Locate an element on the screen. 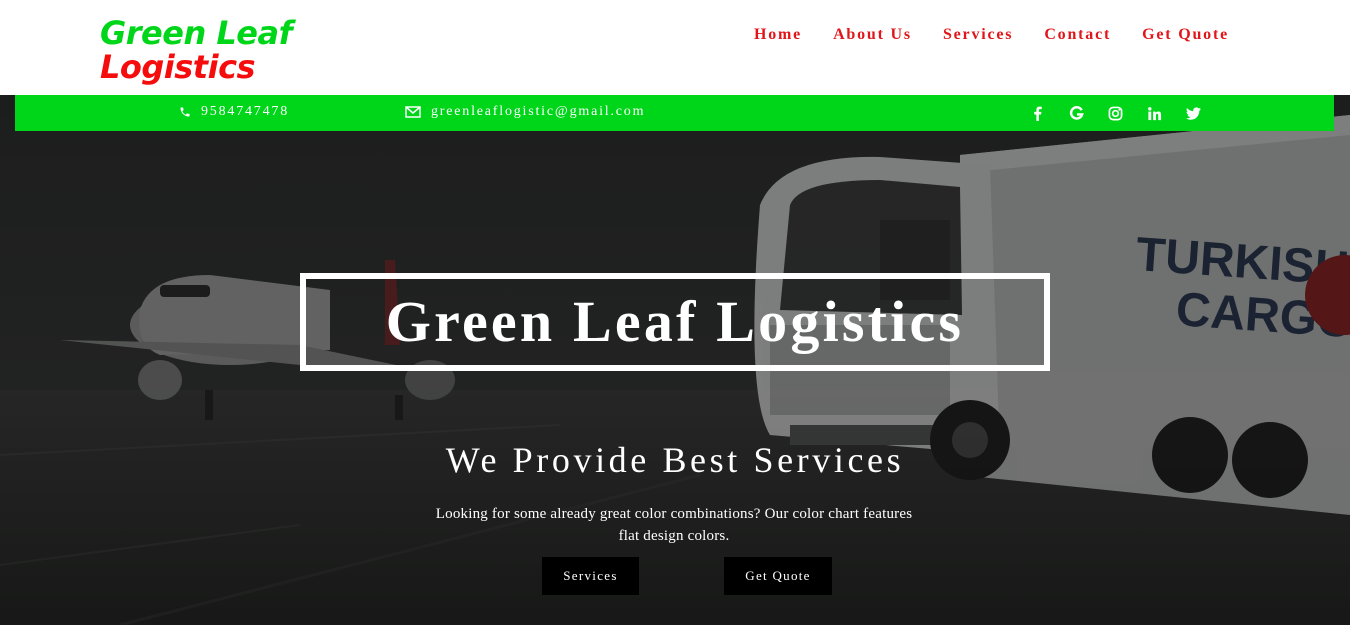 This screenshot has height=625, width=1350. email-address: greenleaflogistic@gmail.com is located at coordinates (538, 111).